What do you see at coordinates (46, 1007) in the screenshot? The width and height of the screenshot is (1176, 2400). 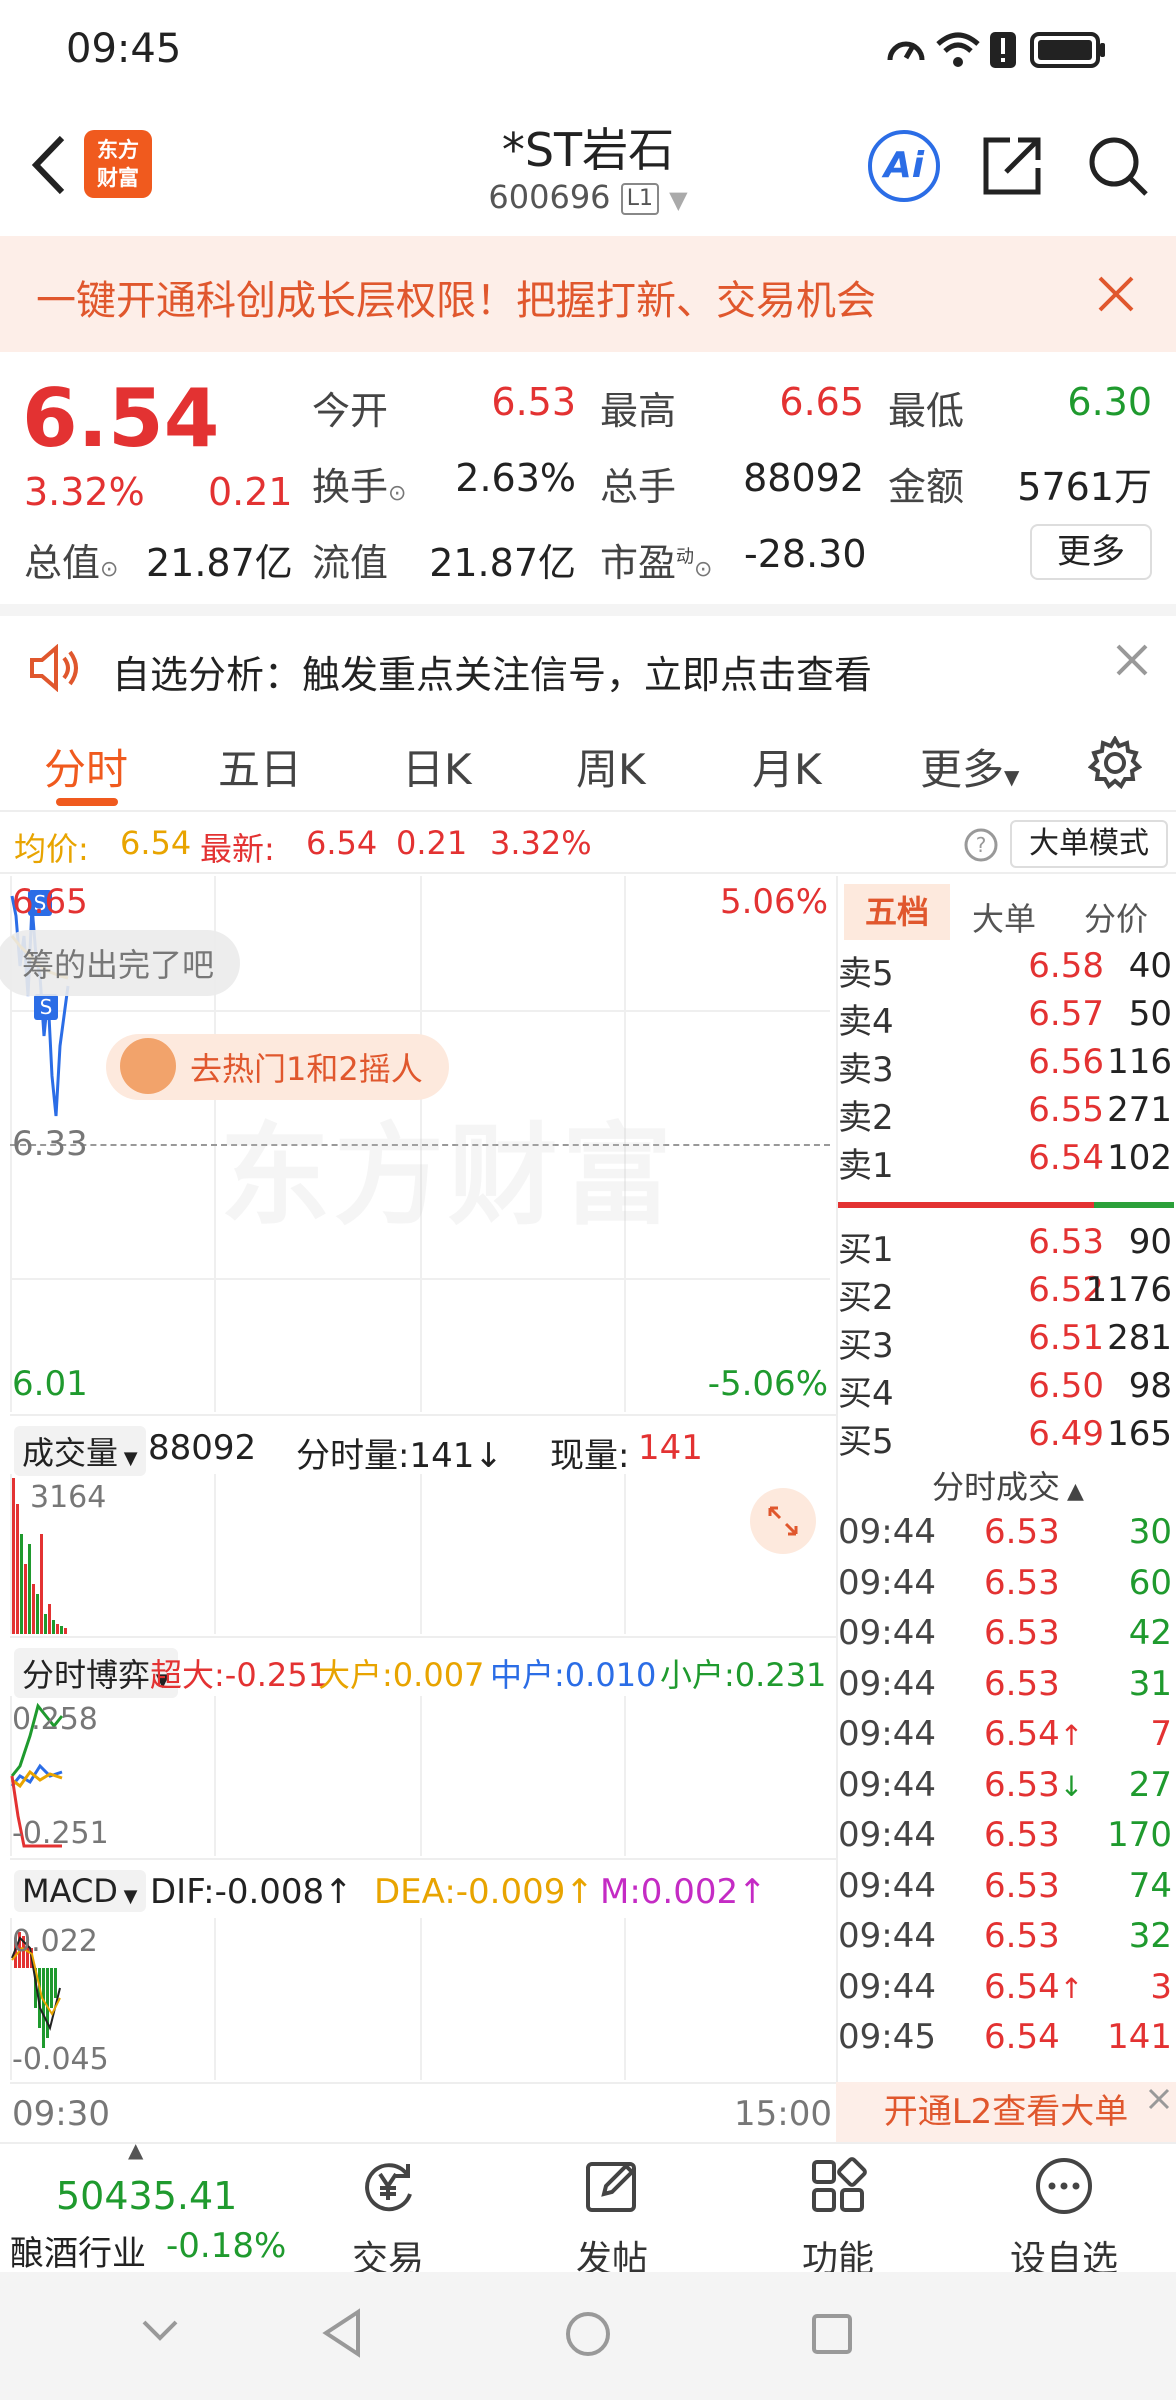 I see `sell-marker: S` at bounding box center [46, 1007].